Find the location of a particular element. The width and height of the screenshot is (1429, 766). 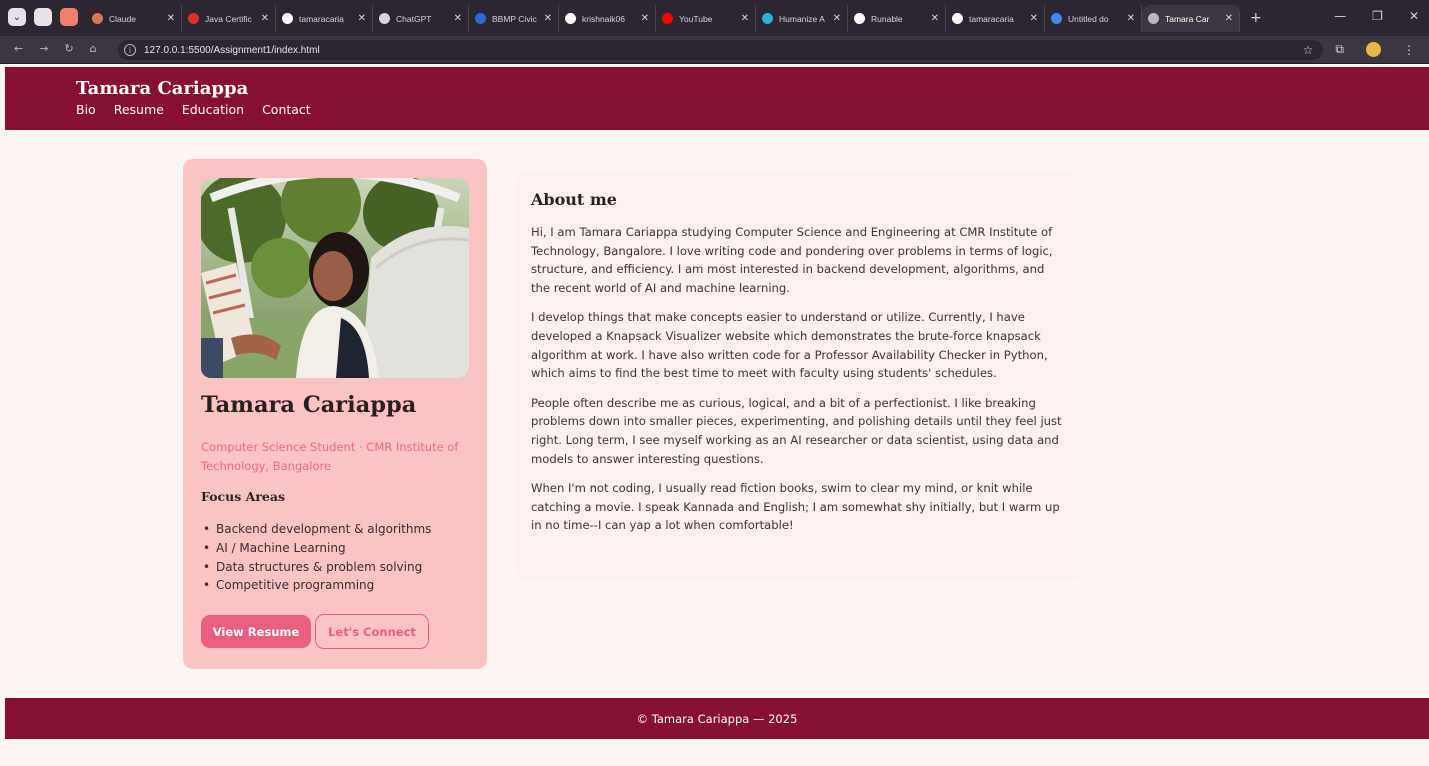

humanize-icon is located at coordinates (767, 18).